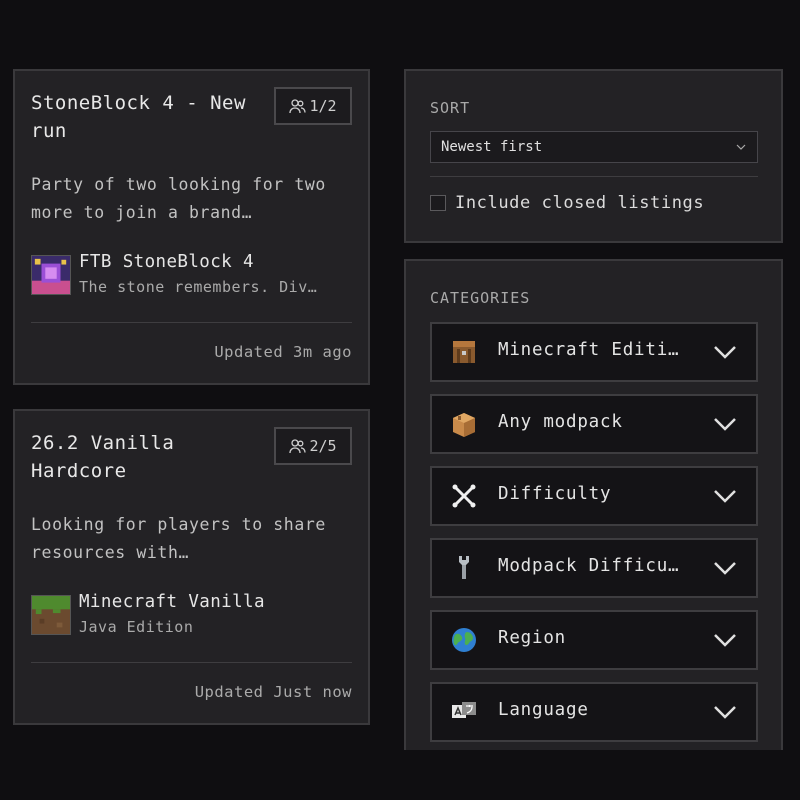  I want to click on sort-heading: SORT, so click(450, 108).